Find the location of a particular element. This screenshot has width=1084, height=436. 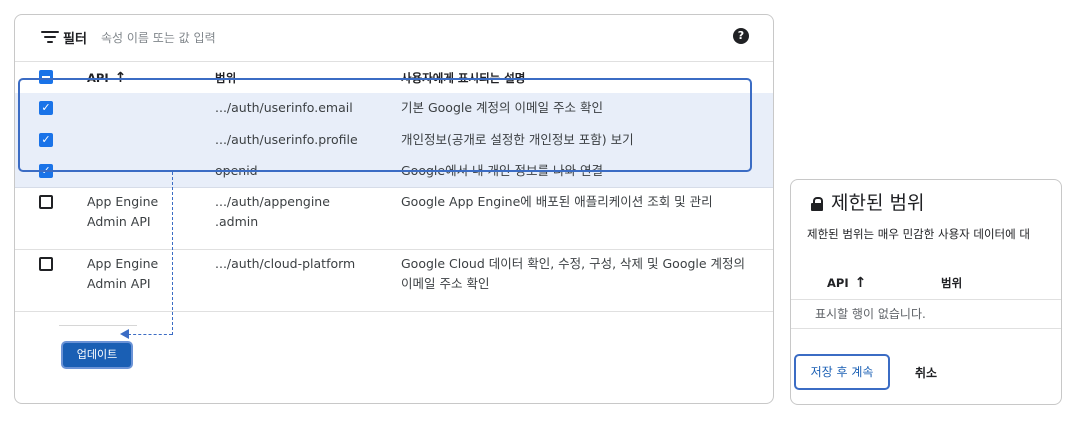

row-scope-line: .../auth/userinfo.email is located at coordinates (284, 107).